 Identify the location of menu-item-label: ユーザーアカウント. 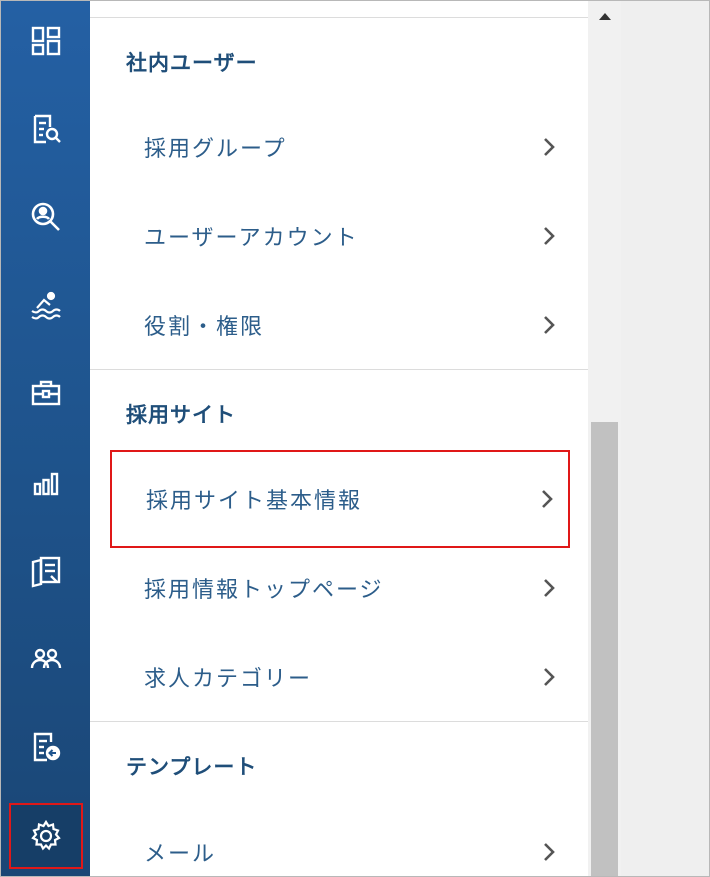
(251, 238).